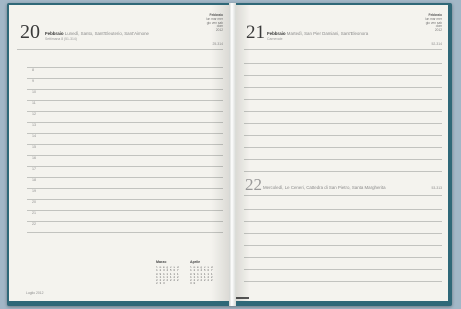 The image size is (461, 309). I want to click on day-number: 20, so click(30, 32).